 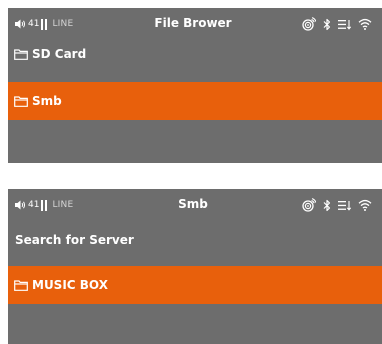 What do you see at coordinates (59, 54) in the screenshot?
I see `list-item-label: SD Card` at bounding box center [59, 54].